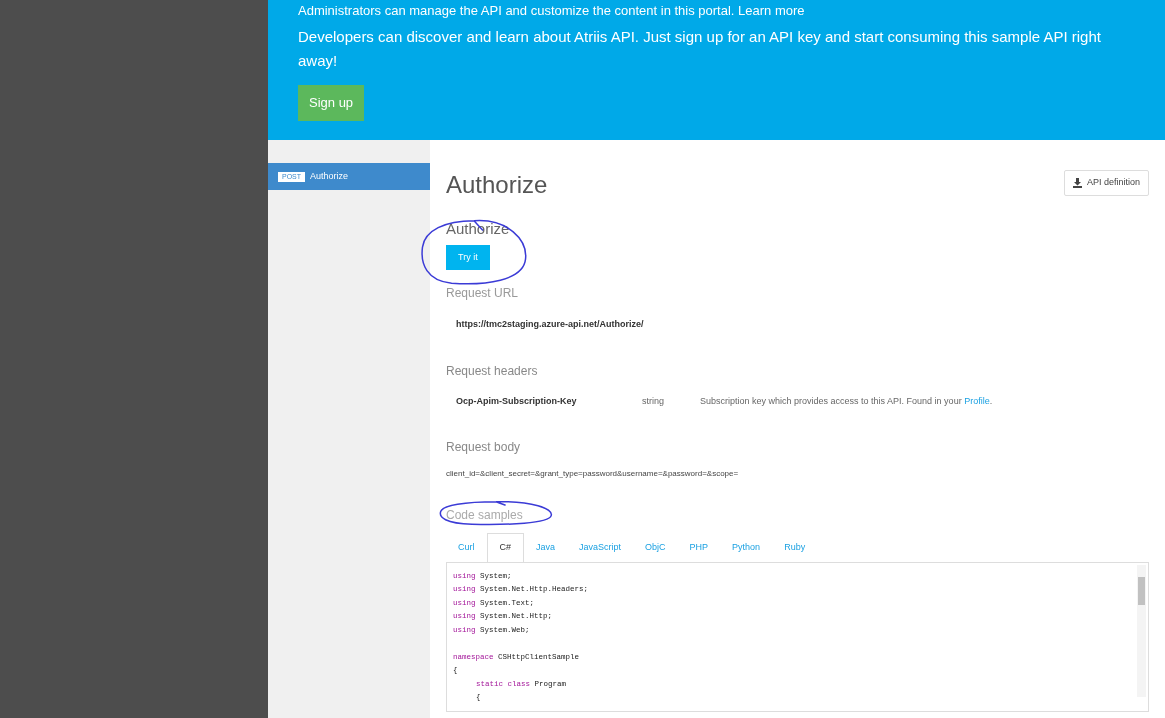 The image size is (1165, 718). What do you see at coordinates (331, 103) in the screenshot?
I see `signup-button: Sign up` at bounding box center [331, 103].